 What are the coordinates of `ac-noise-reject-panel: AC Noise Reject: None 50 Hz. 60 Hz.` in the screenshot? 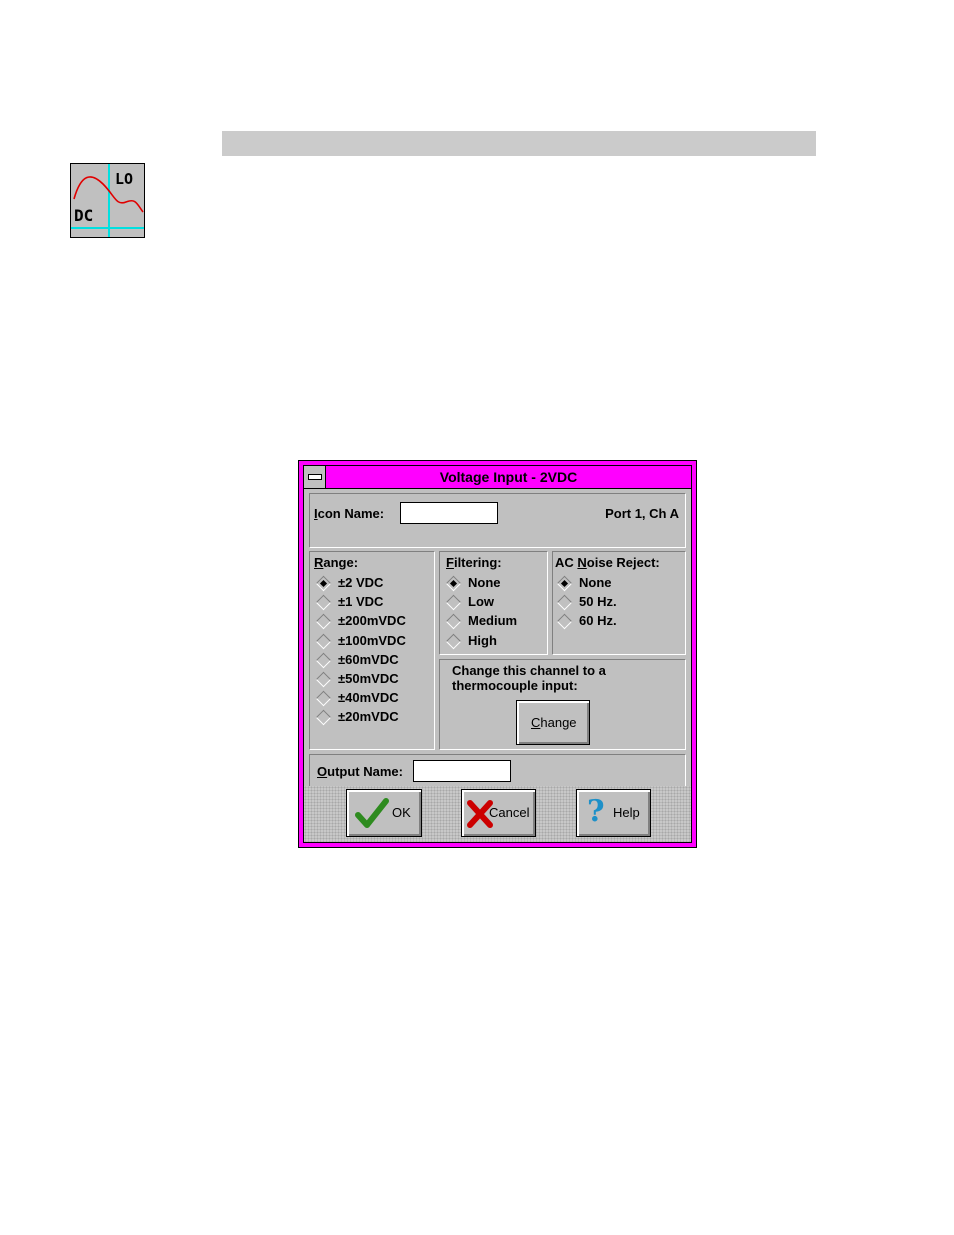 It's located at (619, 603).